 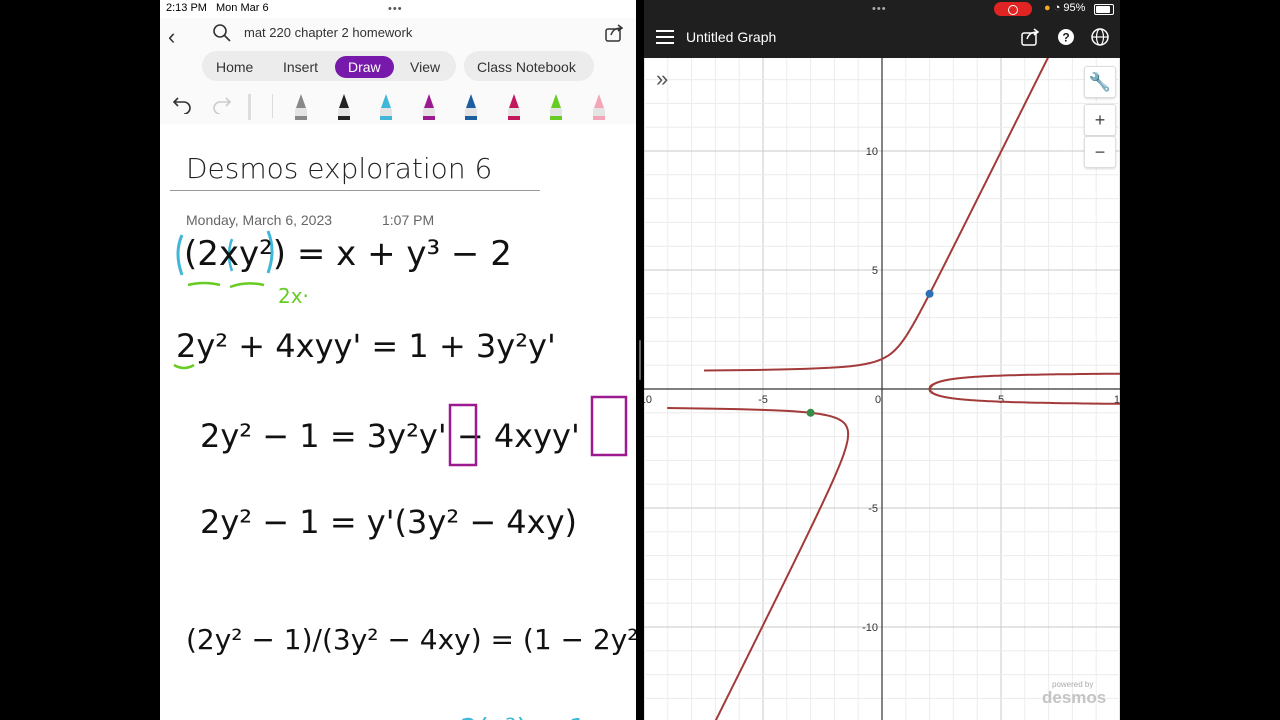 I want to click on status-bar-right: ••• ● ◔ 95%, so click(x=882, y=9).